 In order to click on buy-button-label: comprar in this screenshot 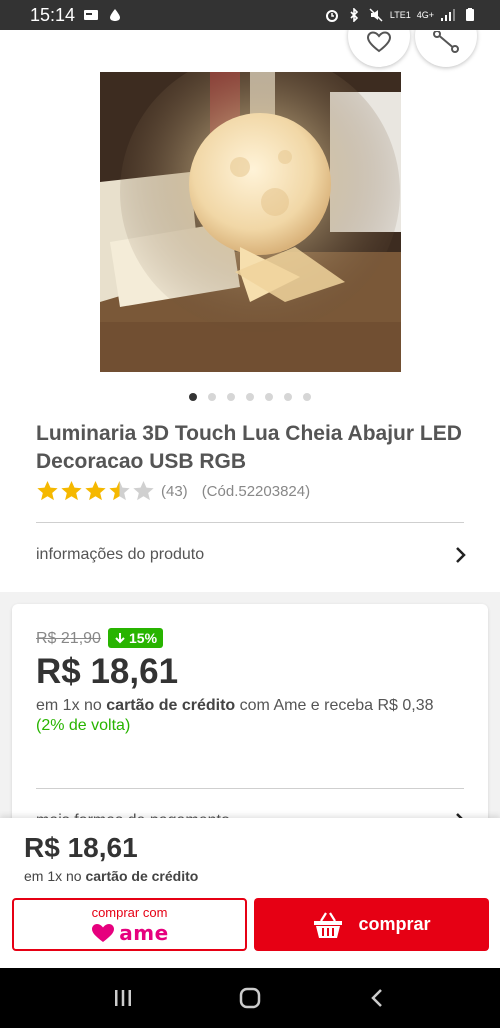, I will do `click(394, 924)`.